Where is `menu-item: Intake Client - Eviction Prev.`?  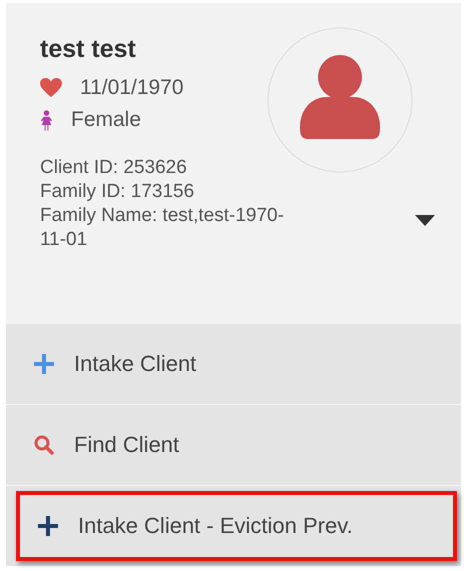 menu-item: Intake Client - Eviction Prev. is located at coordinates (236, 526).